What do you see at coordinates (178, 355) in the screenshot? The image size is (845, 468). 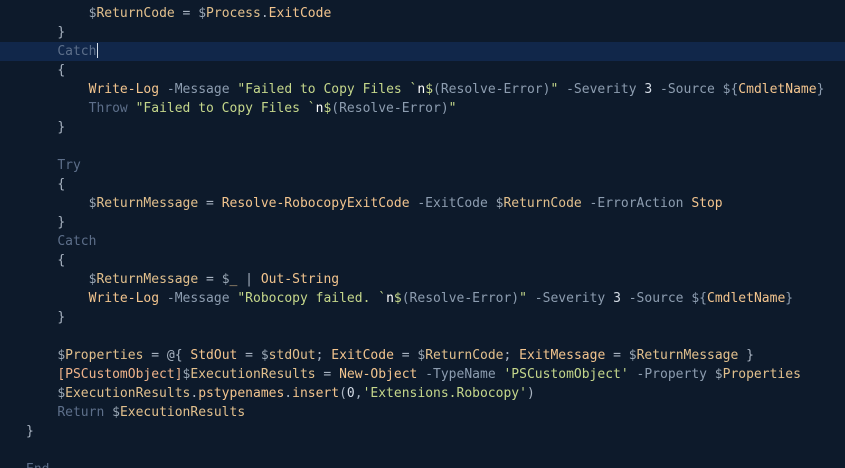 I see `code-token-punct: @{` at bounding box center [178, 355].